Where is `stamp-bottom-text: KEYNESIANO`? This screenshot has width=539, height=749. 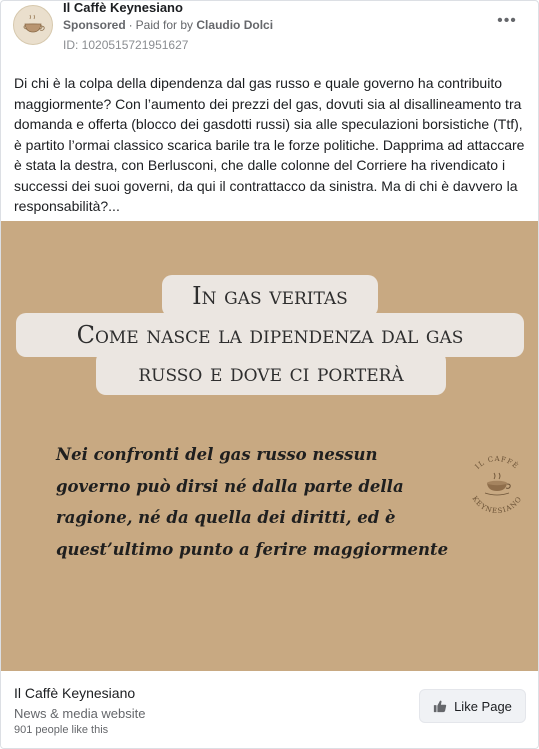
stamp-bottom-text: KEYNESIANO is located at coordinates (496, 505).